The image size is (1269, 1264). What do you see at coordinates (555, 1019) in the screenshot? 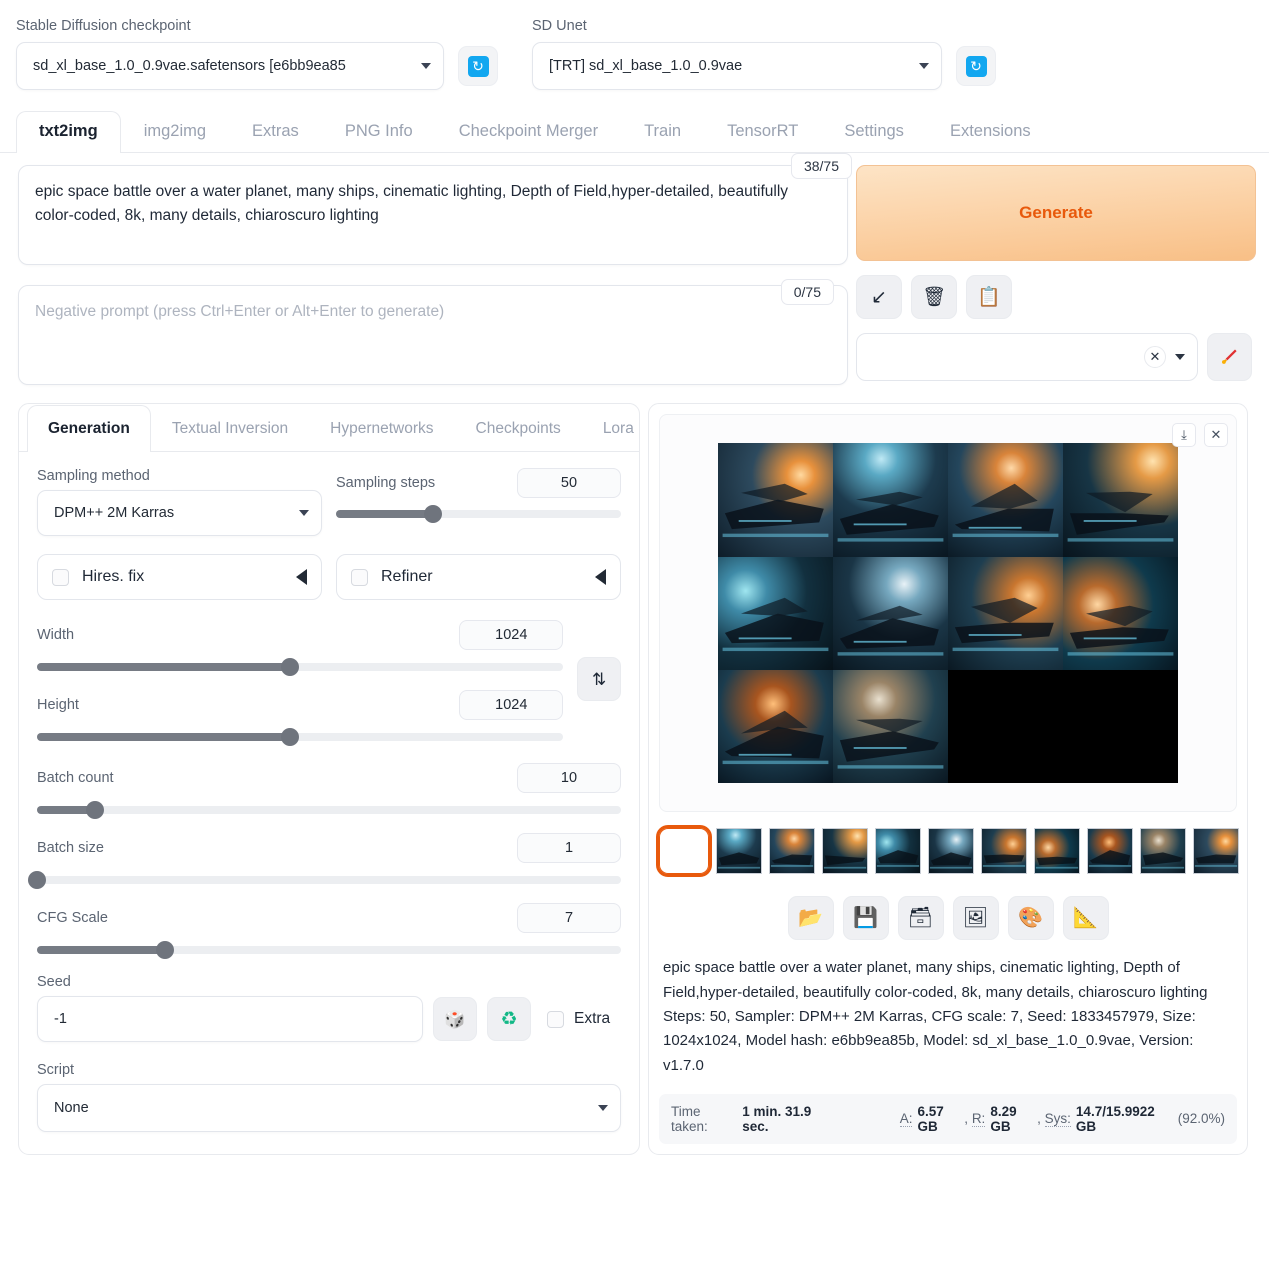
I see `extra-seed-checkbox` at bounding box center [555, 1019].